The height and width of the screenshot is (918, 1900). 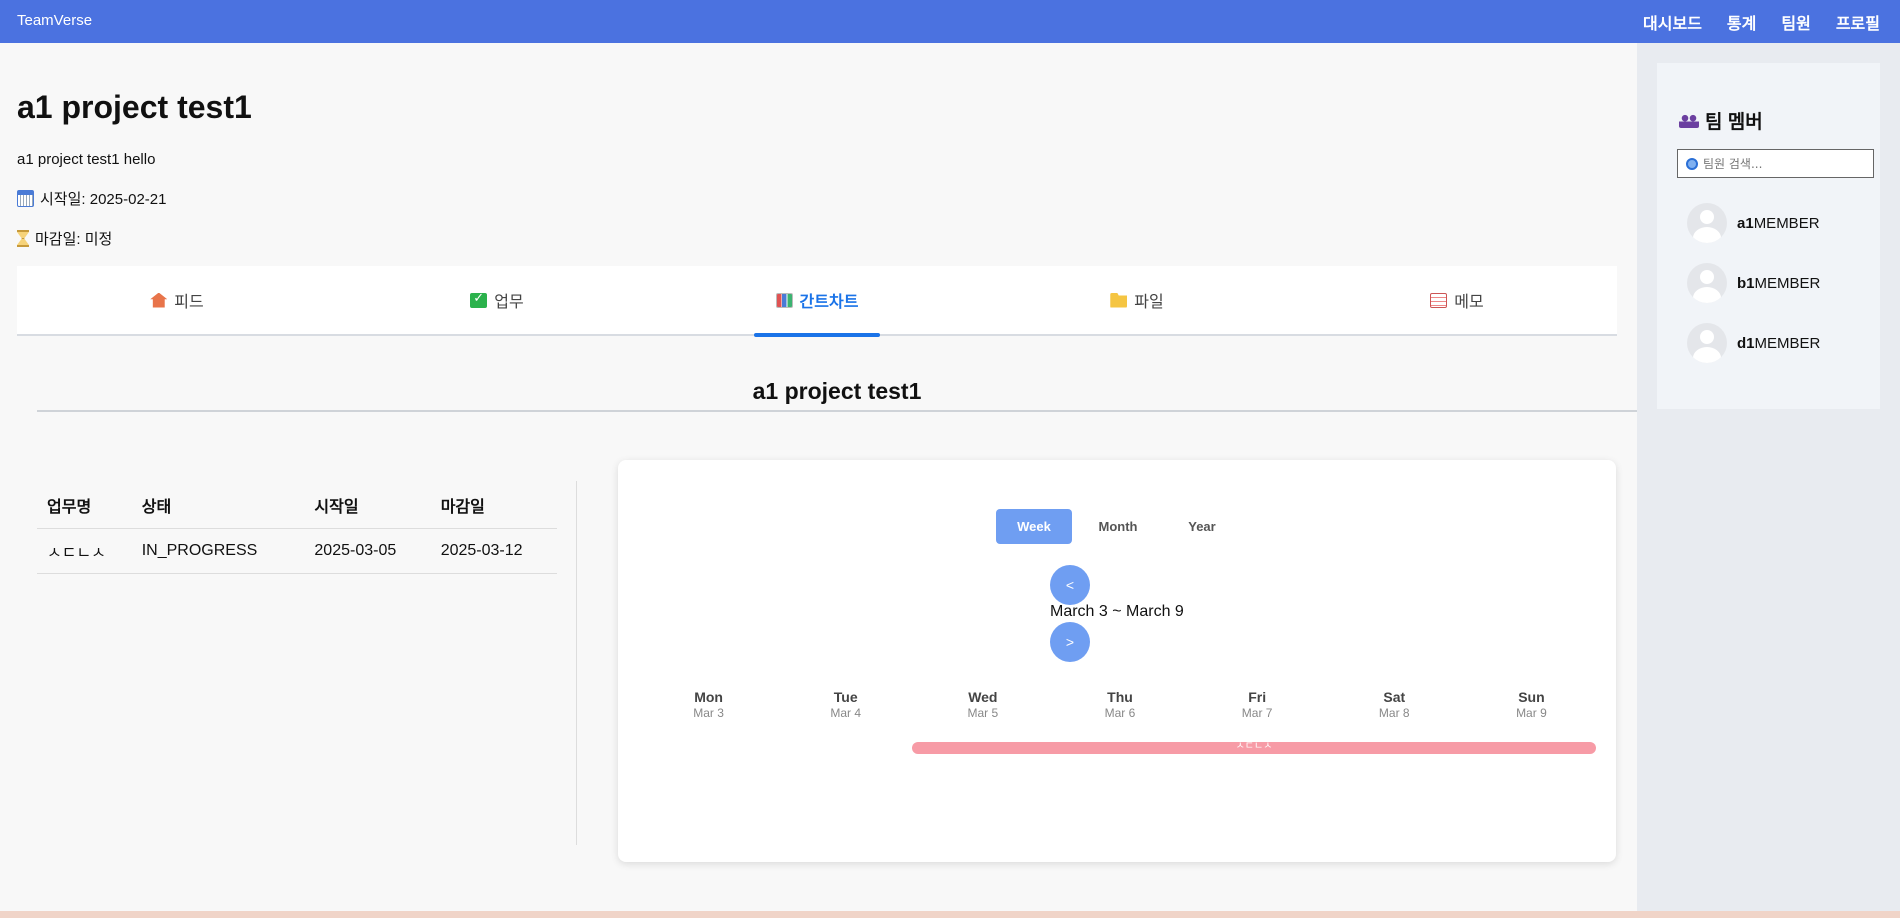 I want to click on table-header-row: 업무명 상태 시작일 마감일, so click(x=297, y=506).